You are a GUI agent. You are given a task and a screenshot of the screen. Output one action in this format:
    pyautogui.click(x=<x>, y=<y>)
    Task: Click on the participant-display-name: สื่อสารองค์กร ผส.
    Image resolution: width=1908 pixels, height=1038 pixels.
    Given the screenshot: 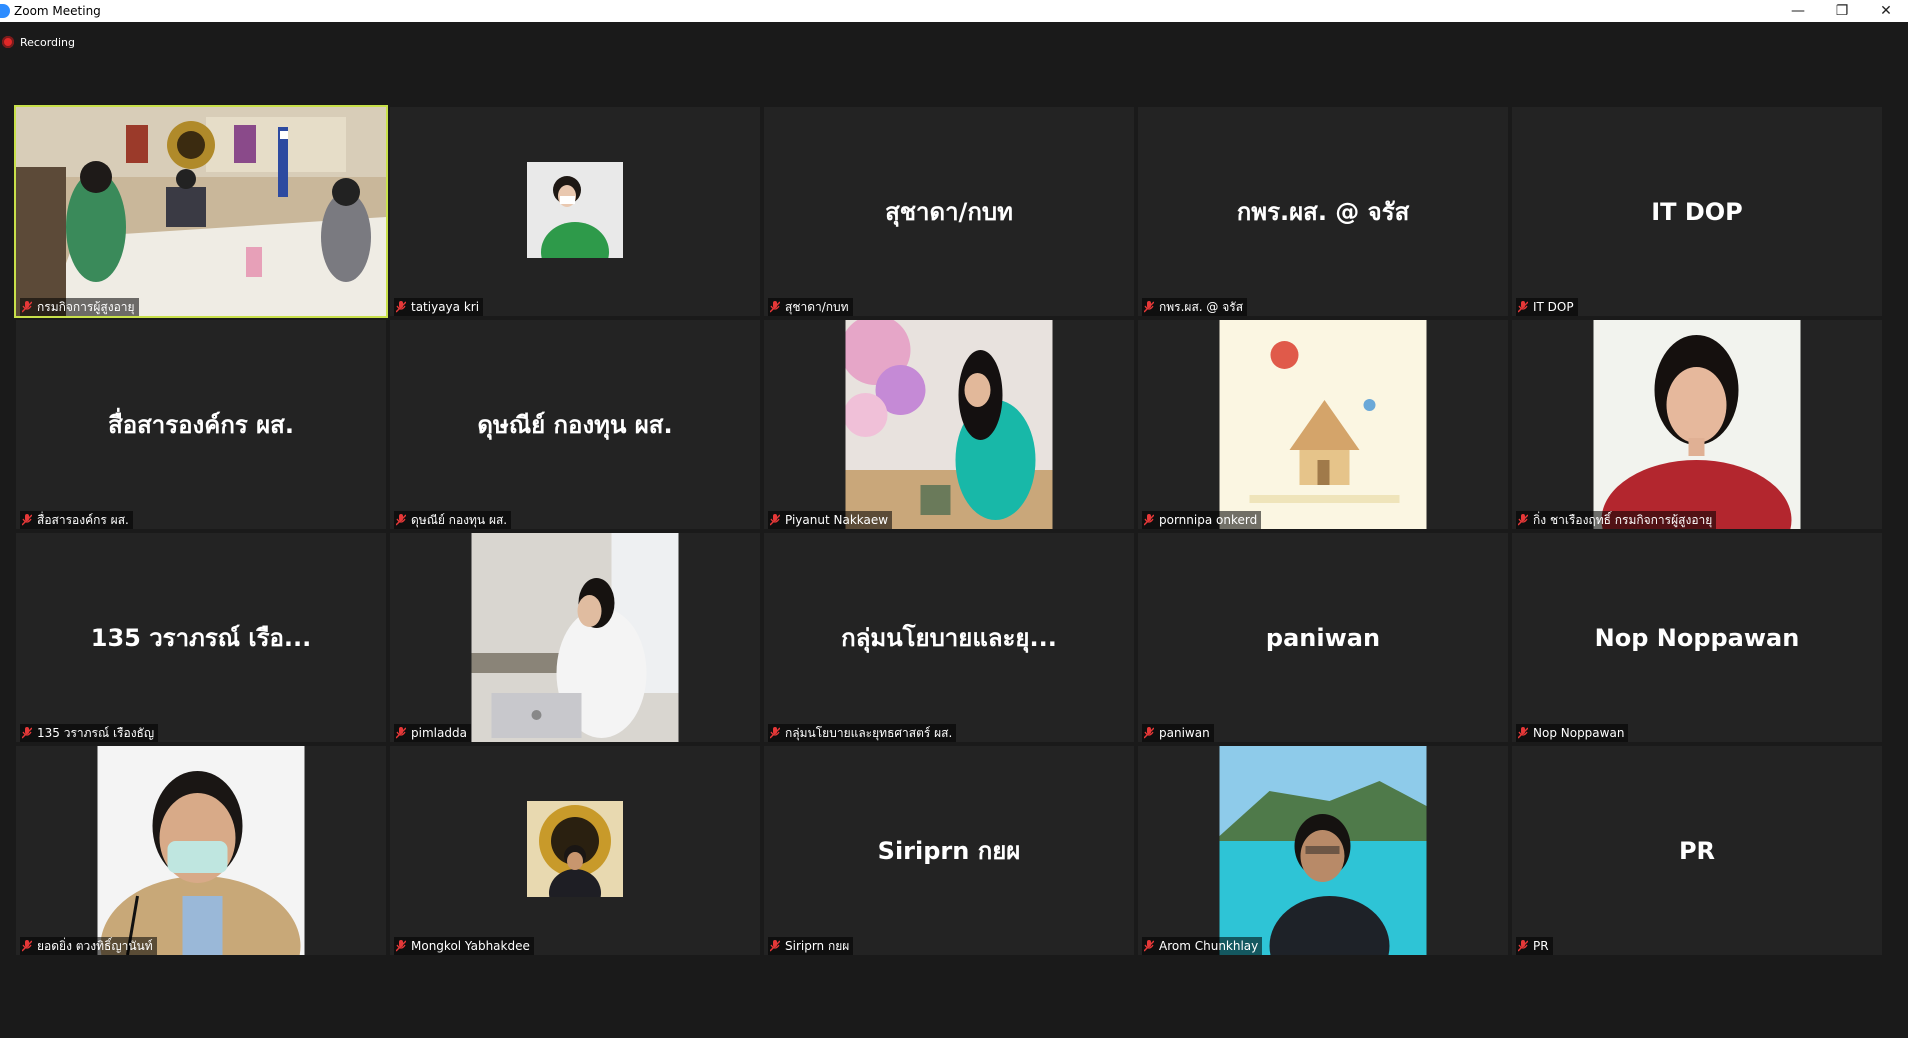 What is the action you would take?
    pyautogui.click(x=201, y=425)
    